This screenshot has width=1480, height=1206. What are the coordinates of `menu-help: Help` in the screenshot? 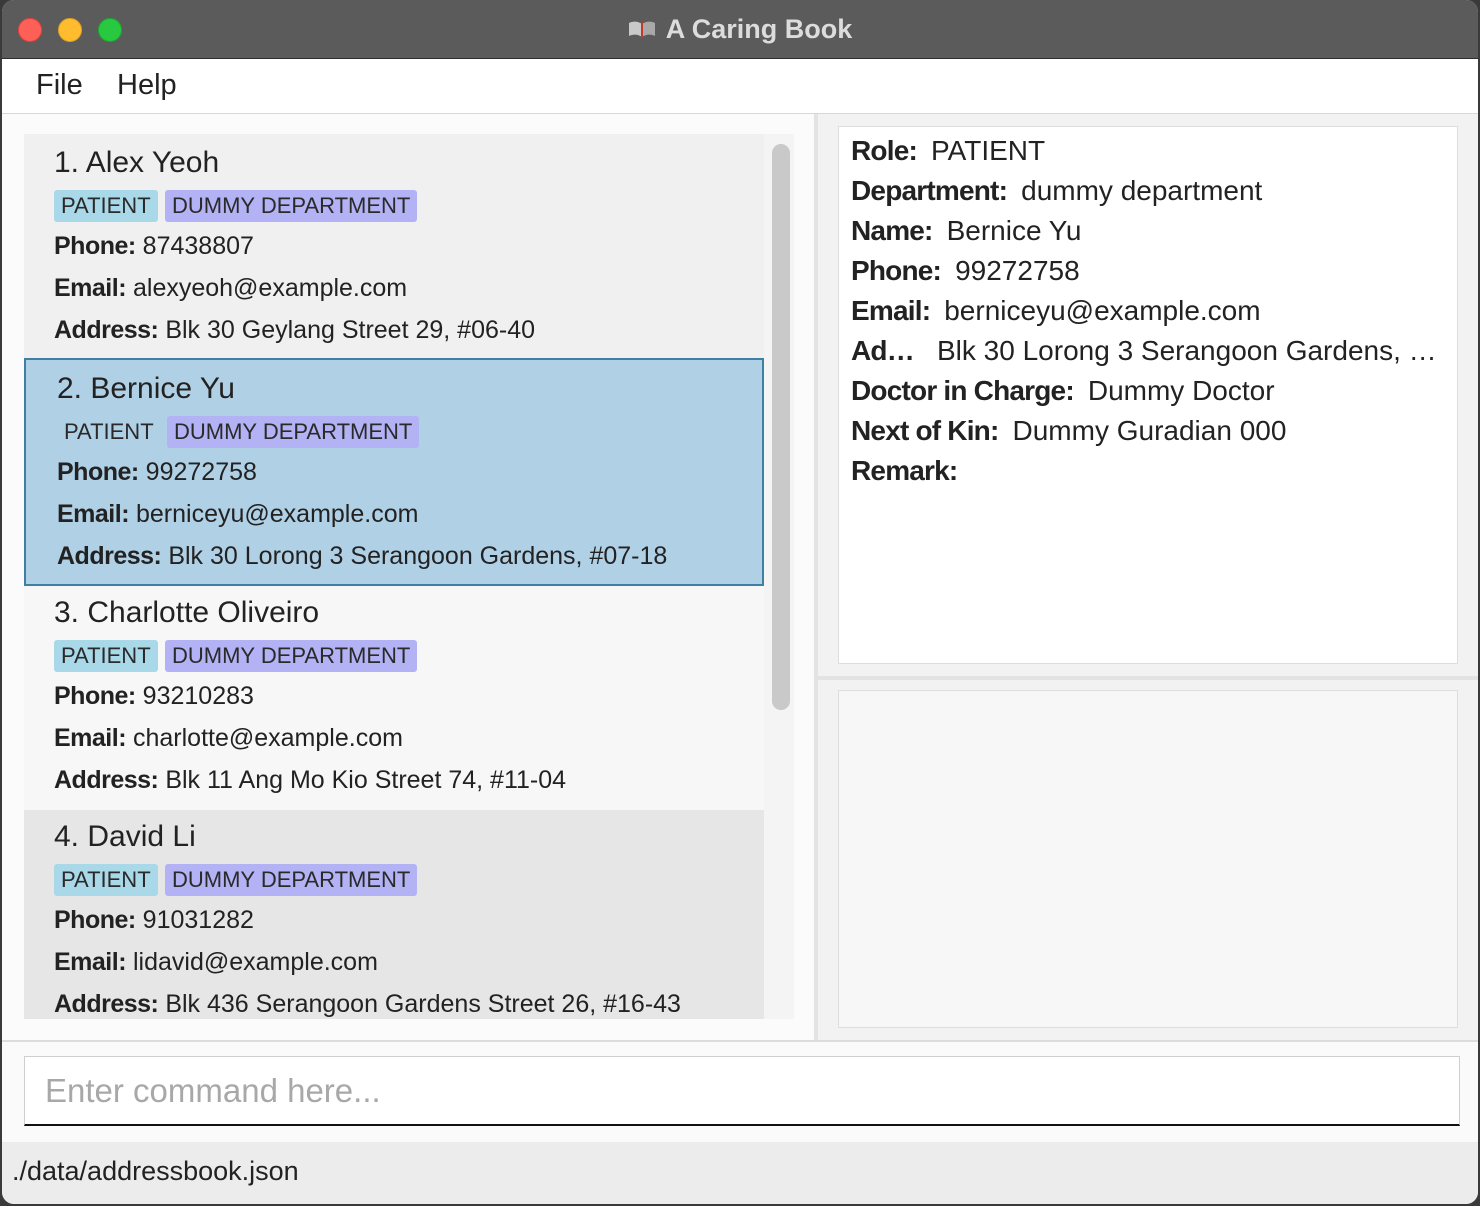 It's located at (147, 85).